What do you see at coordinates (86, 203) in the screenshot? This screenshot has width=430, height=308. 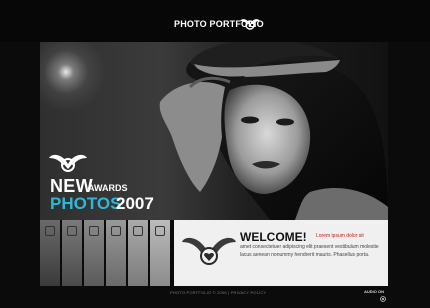 I see `headline-photos: PHOTOS` at bounding box center [86, 203].